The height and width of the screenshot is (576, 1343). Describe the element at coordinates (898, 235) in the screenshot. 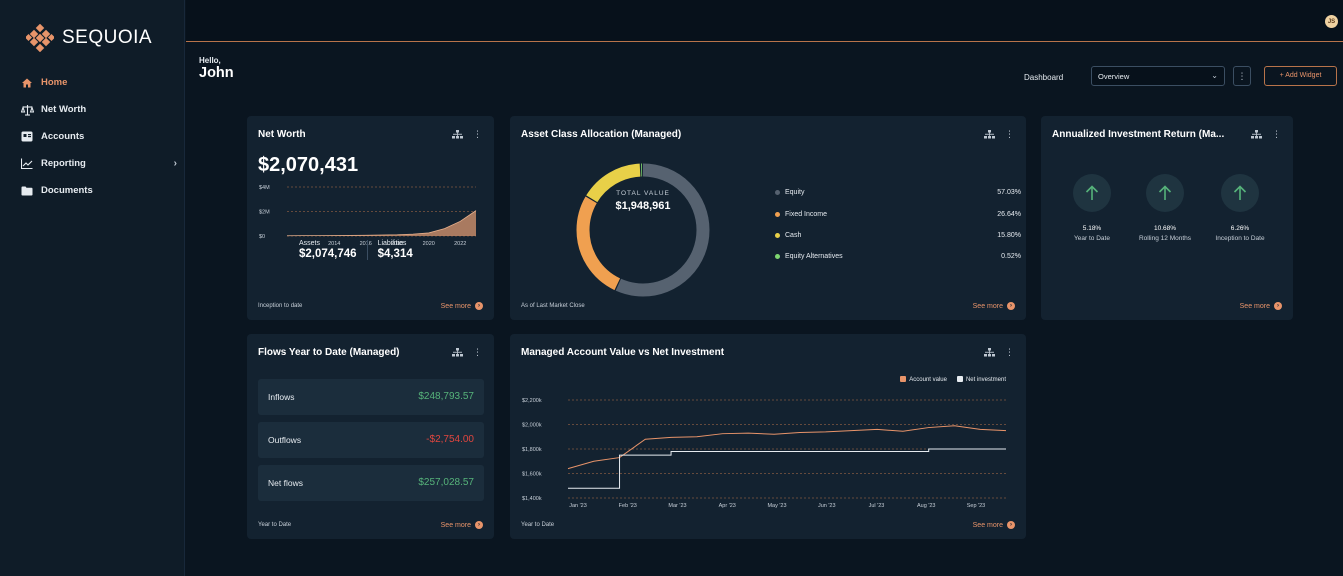

I see `legend-item: Cash 15.80%` at that location.